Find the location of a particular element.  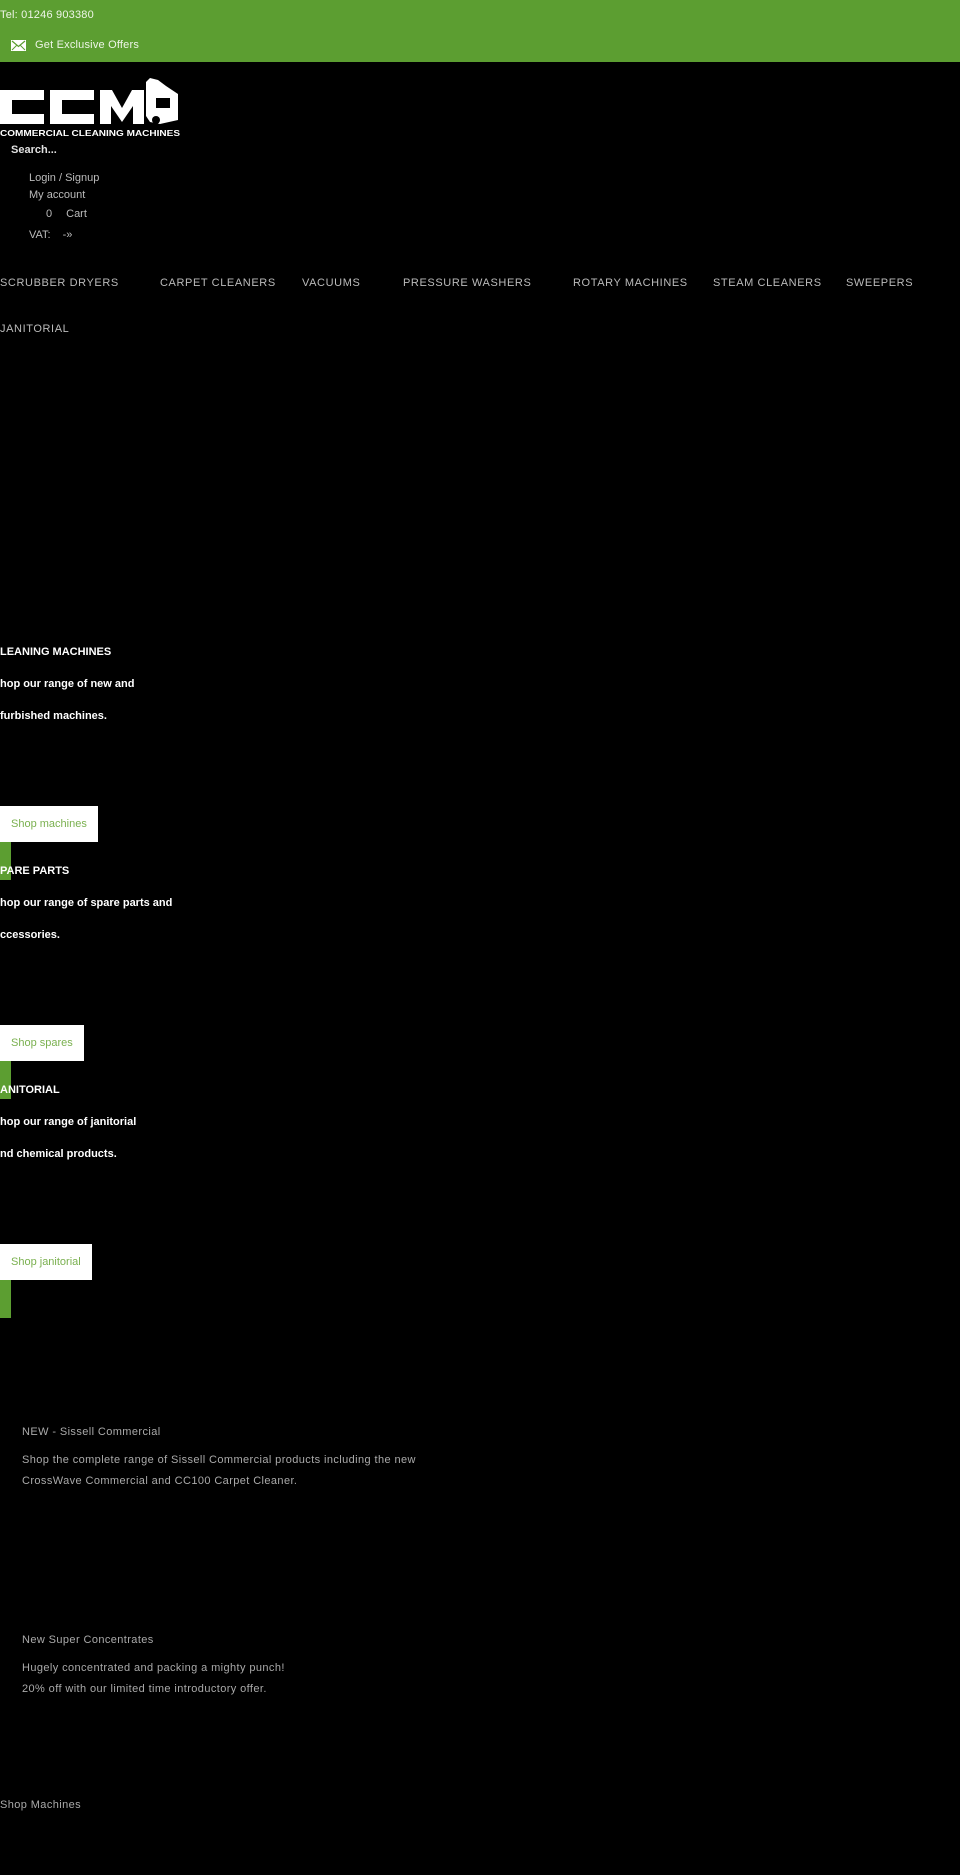

category-description: furbished machines. is located at coordinates (53, 716).